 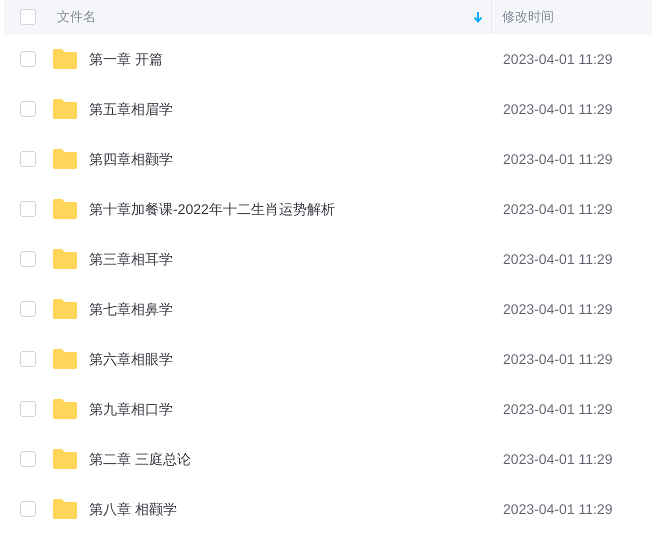 I want to click on file-name: 第九章相口学, so click(x=131, y=409).